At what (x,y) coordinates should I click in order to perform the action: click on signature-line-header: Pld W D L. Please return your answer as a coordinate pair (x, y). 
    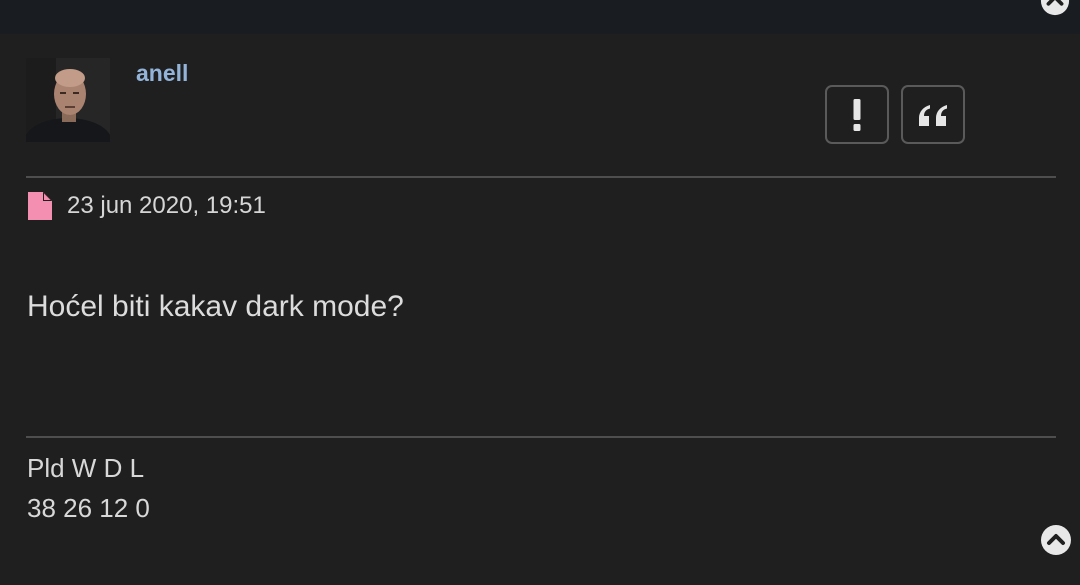
    Looking at the image, I should click on (86, 468).